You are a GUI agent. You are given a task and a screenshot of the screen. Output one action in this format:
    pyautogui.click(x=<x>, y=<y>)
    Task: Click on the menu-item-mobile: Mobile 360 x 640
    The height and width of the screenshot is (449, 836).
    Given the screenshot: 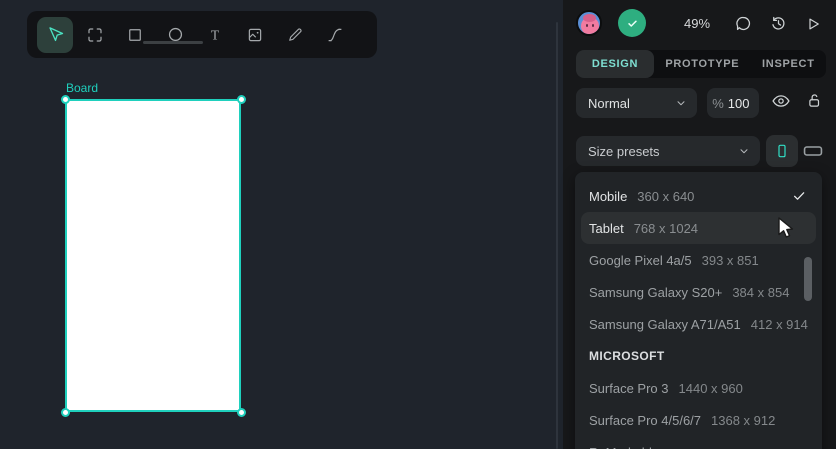 What is the action you would take?
    pyautogui.click(x=698, y=196)
    